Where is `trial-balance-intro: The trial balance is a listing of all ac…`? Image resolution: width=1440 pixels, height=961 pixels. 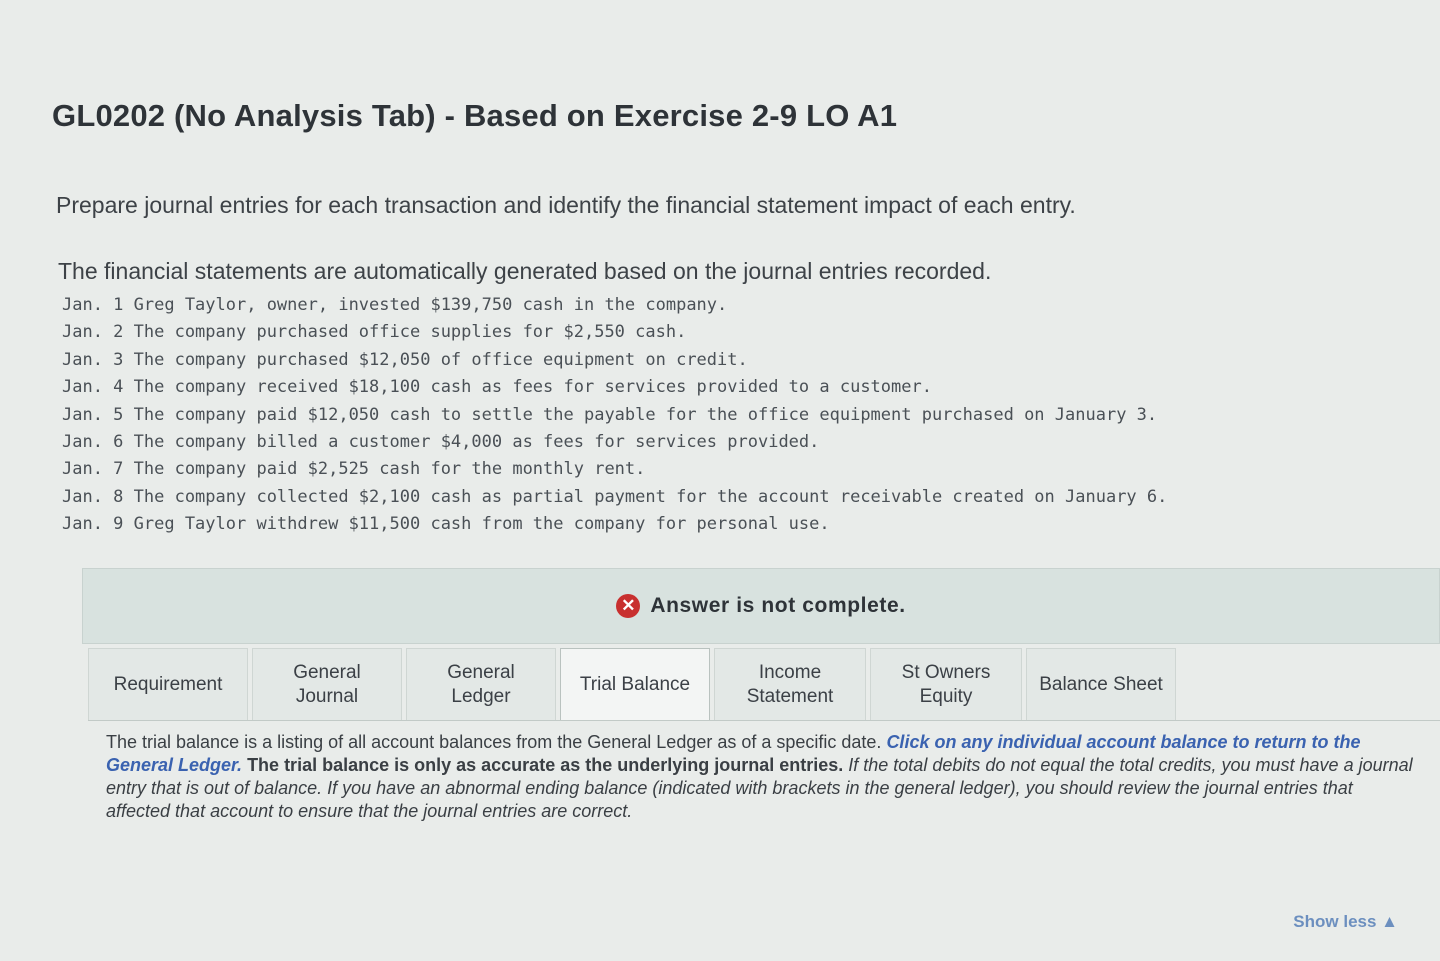
trial-balance-intro: The trial balance is a listing of all ac… is located at coordinates (496, 742).